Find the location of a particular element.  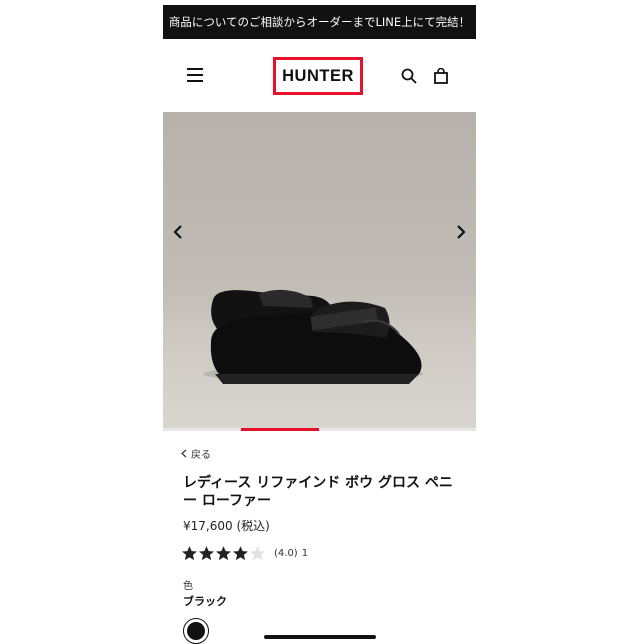

back-link: 戻る is located at coordinates (196, 453).